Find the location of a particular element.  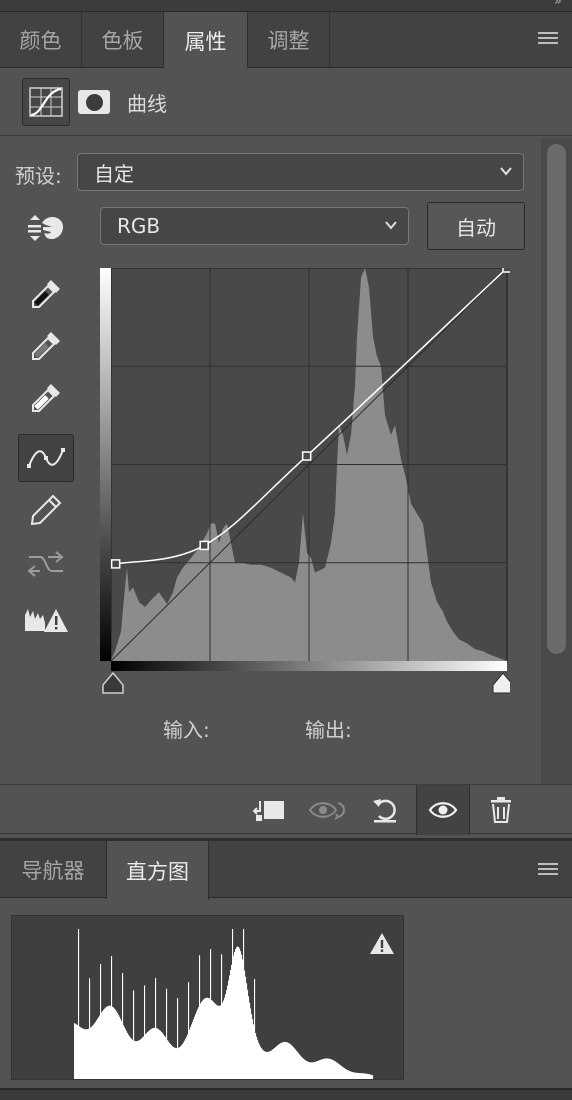

mask-icon is located at coordinates (94, 102).